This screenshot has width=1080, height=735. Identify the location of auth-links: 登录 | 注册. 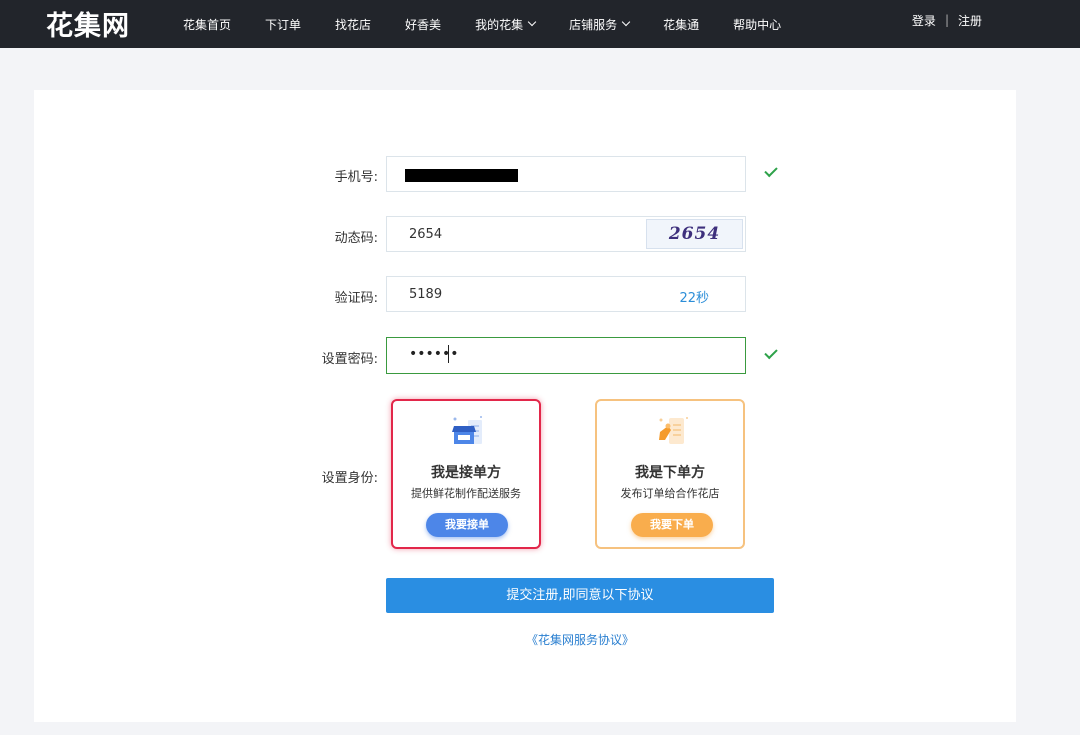
(947, 20).